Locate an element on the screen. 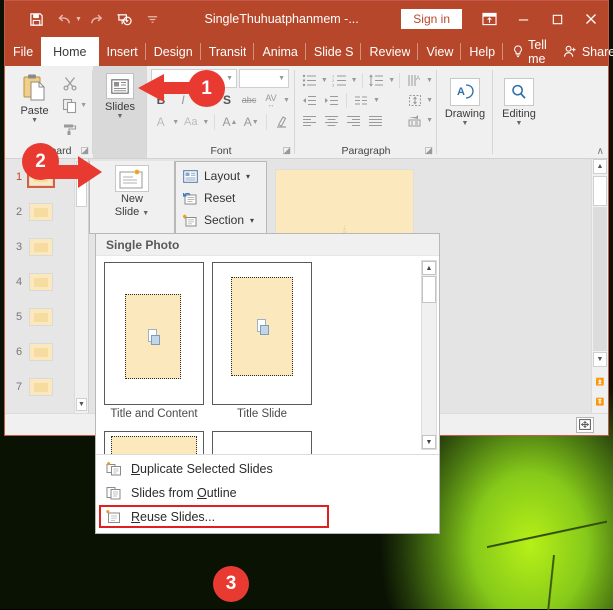  undo-dropdown-icon: ▼ is located at coordinates (78, 19).